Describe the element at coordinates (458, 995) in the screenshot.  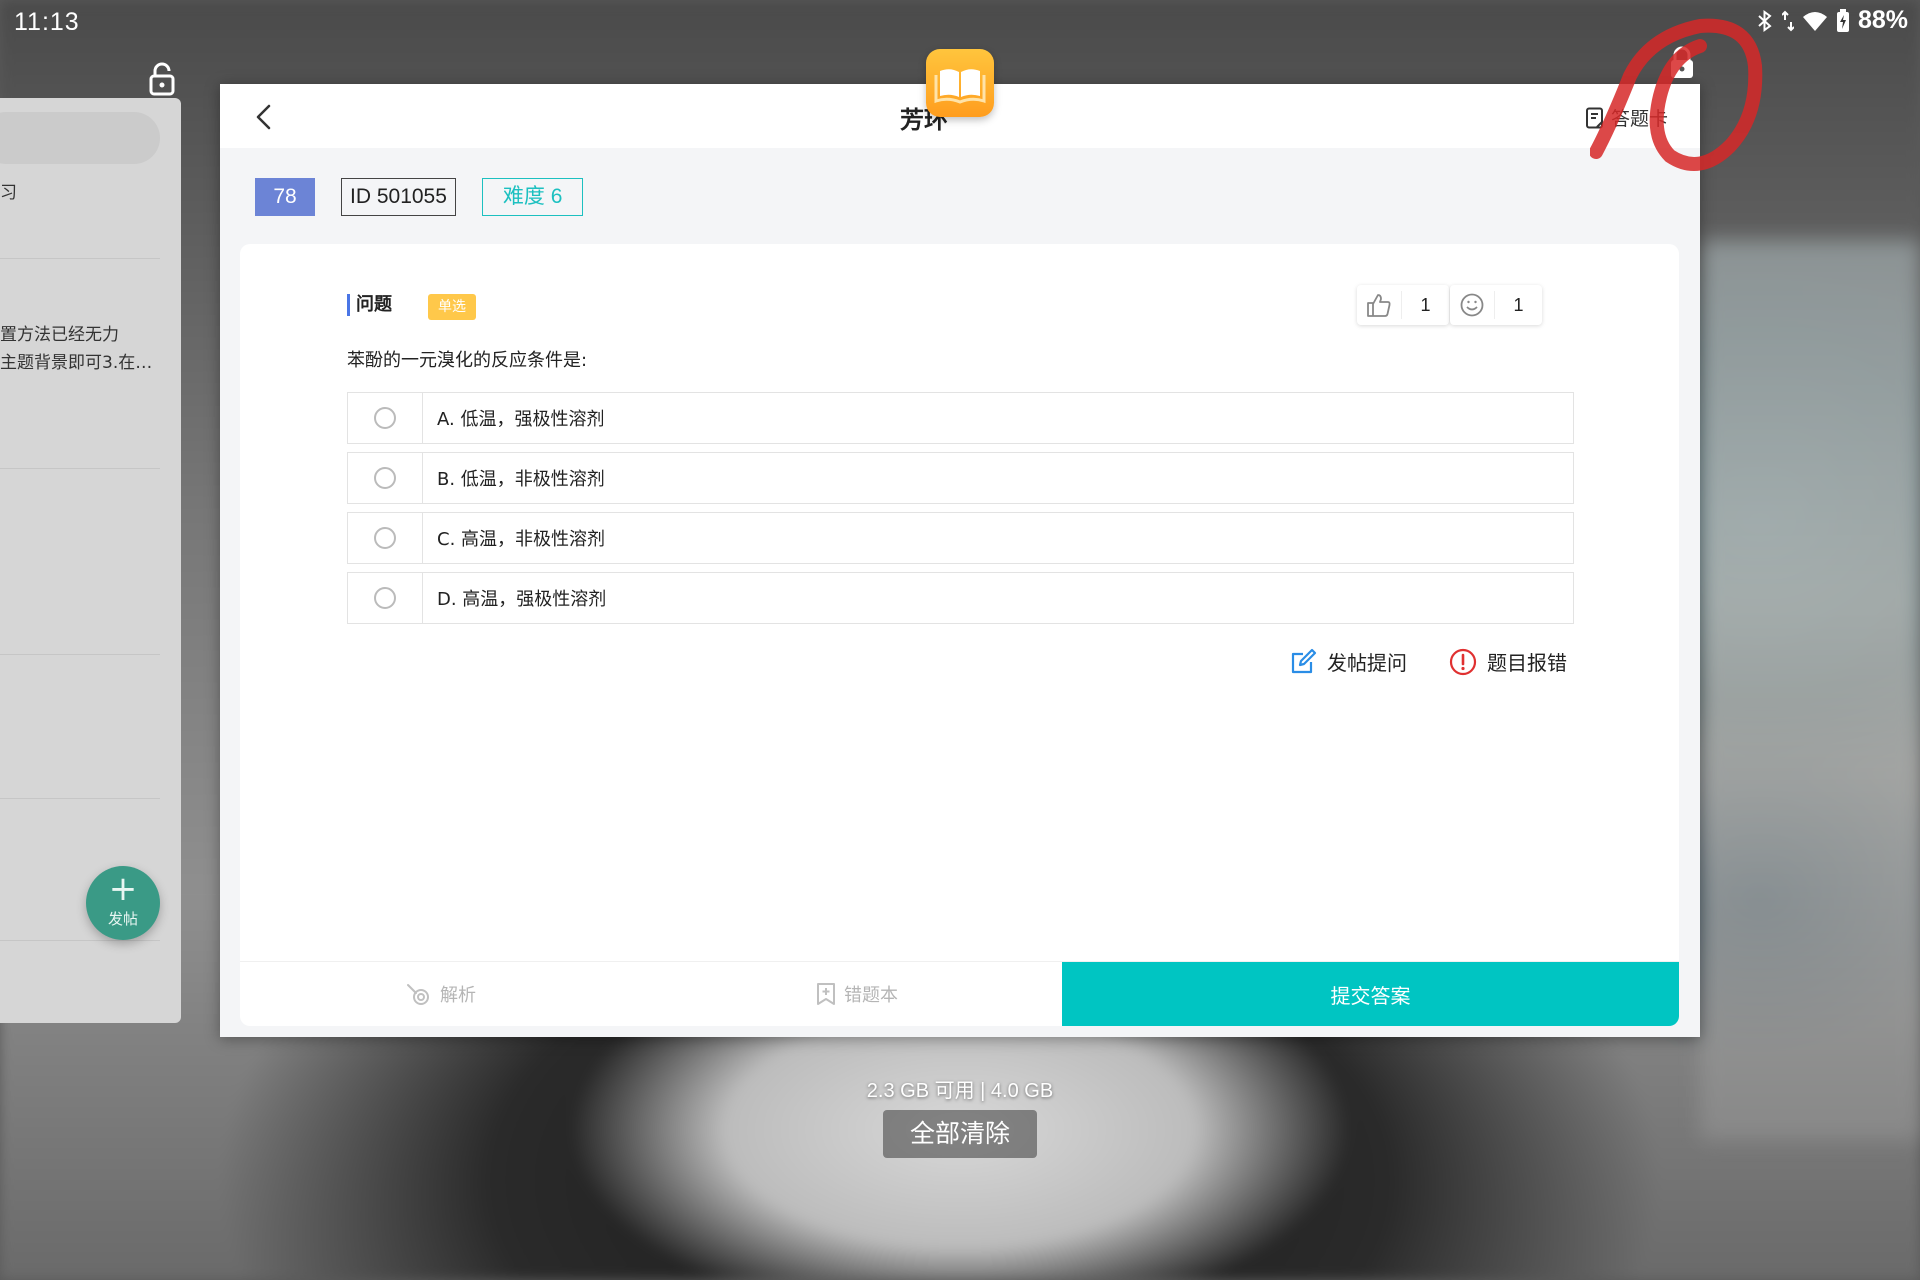
I see `analysis-label: 解析` at that location.